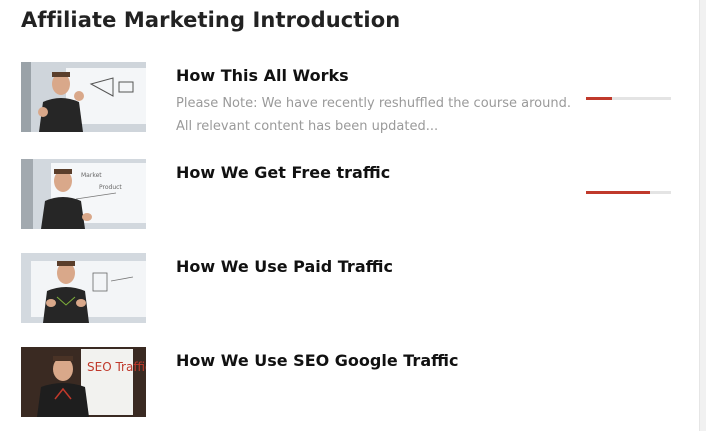  Describe the element at coordinates (317, 360) in the screenshot. I see `lesson-title: How We Use SEO Google Traffic` at that location.